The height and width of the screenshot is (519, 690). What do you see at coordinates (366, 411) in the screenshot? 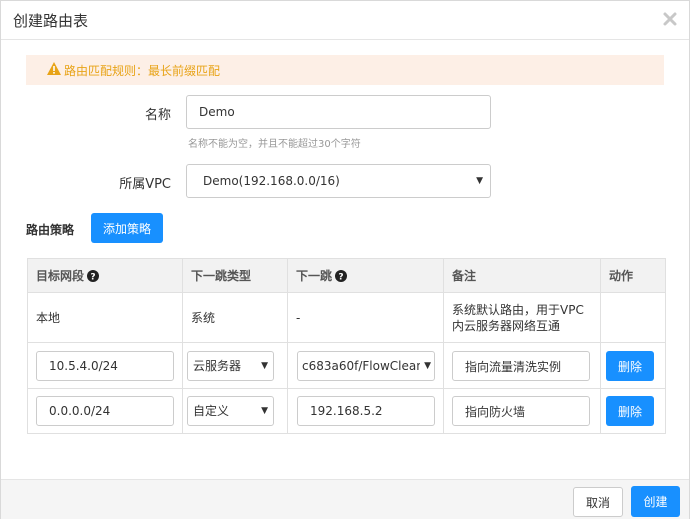
I see `next-hop-input` at bounding box center [366, 411].